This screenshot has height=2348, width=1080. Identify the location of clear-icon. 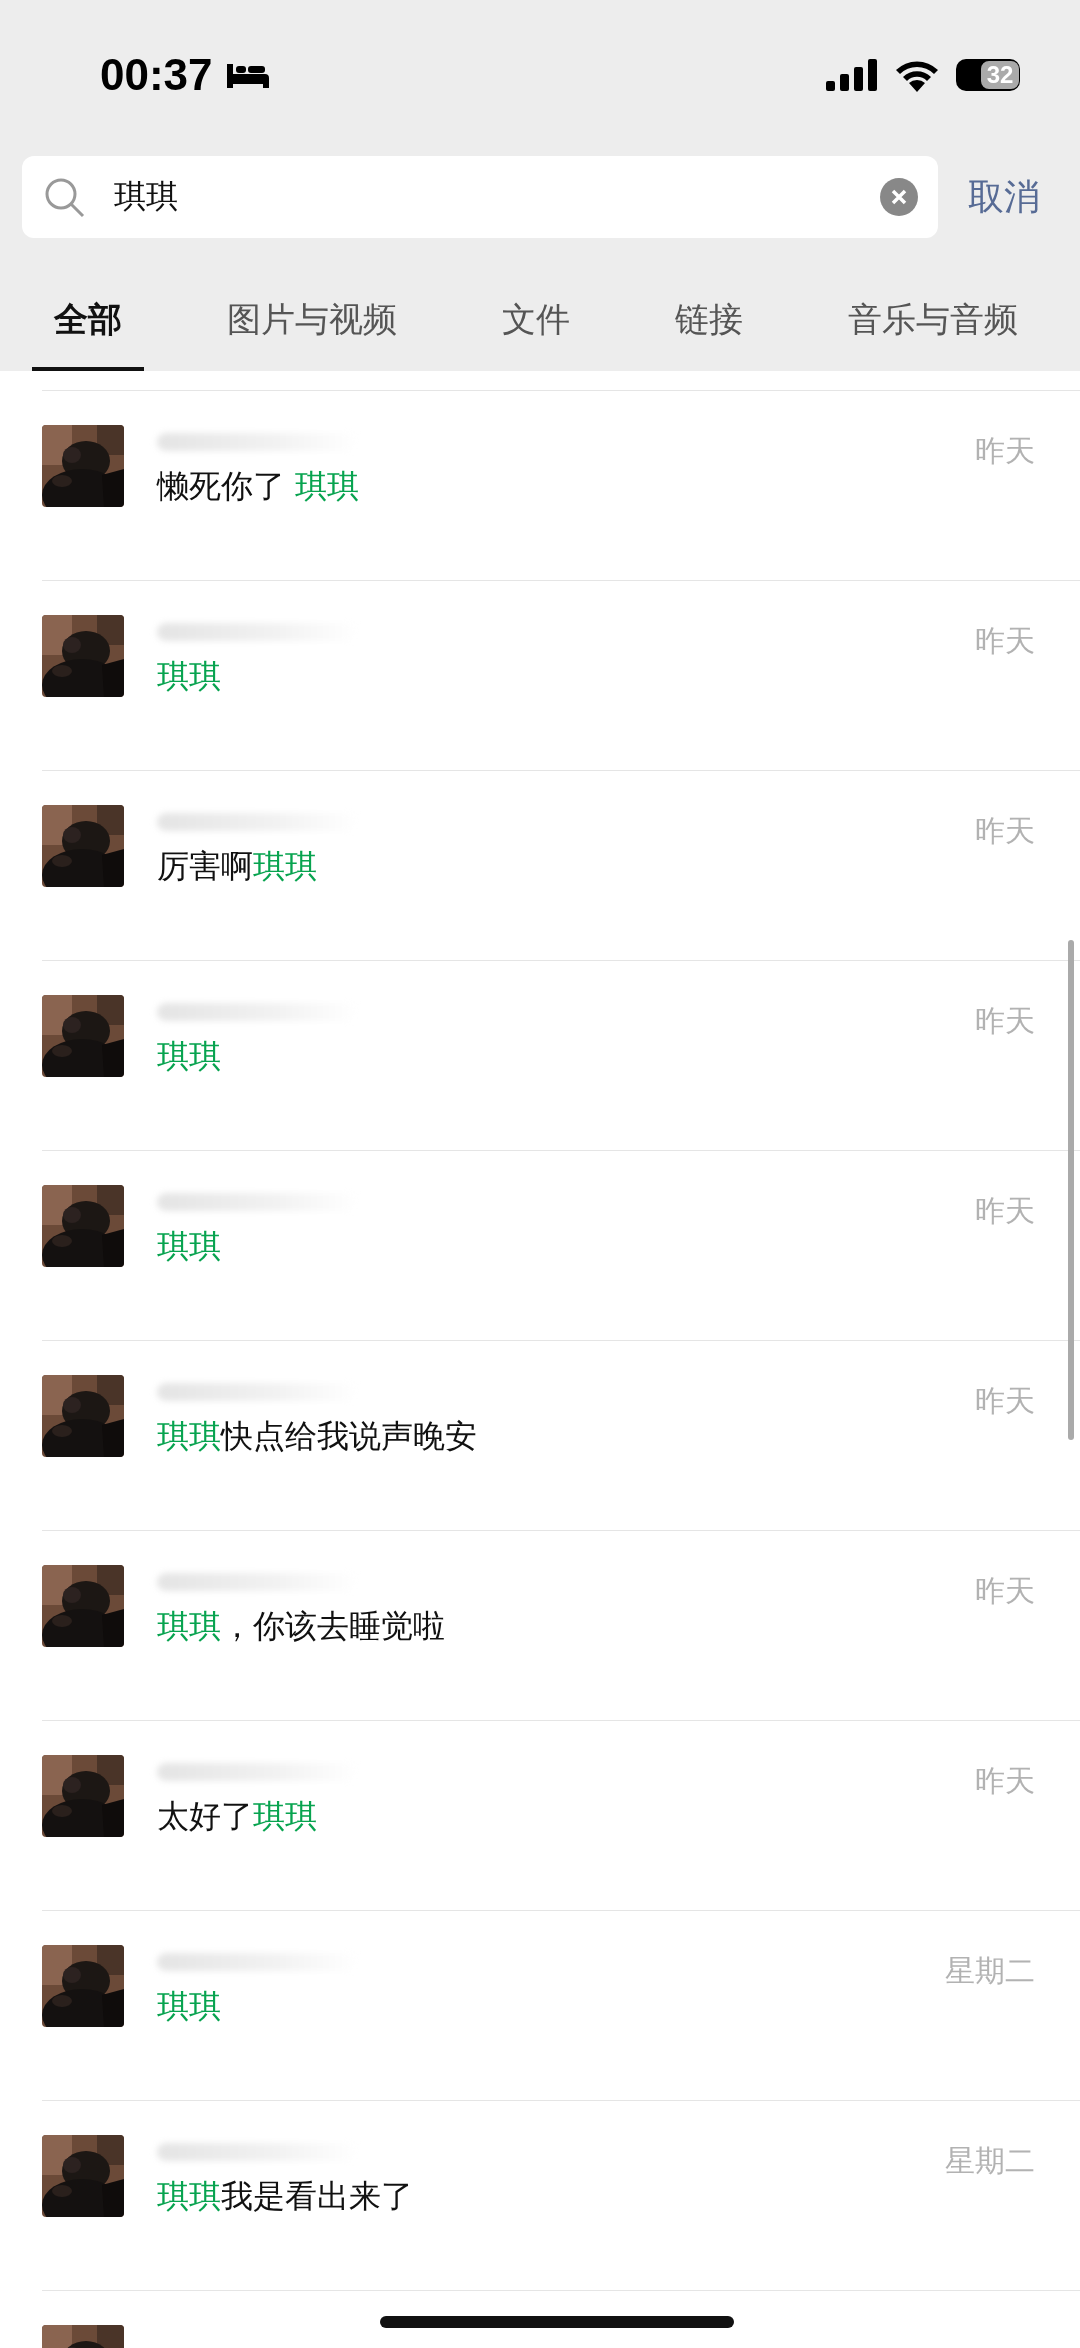
(899, 197).